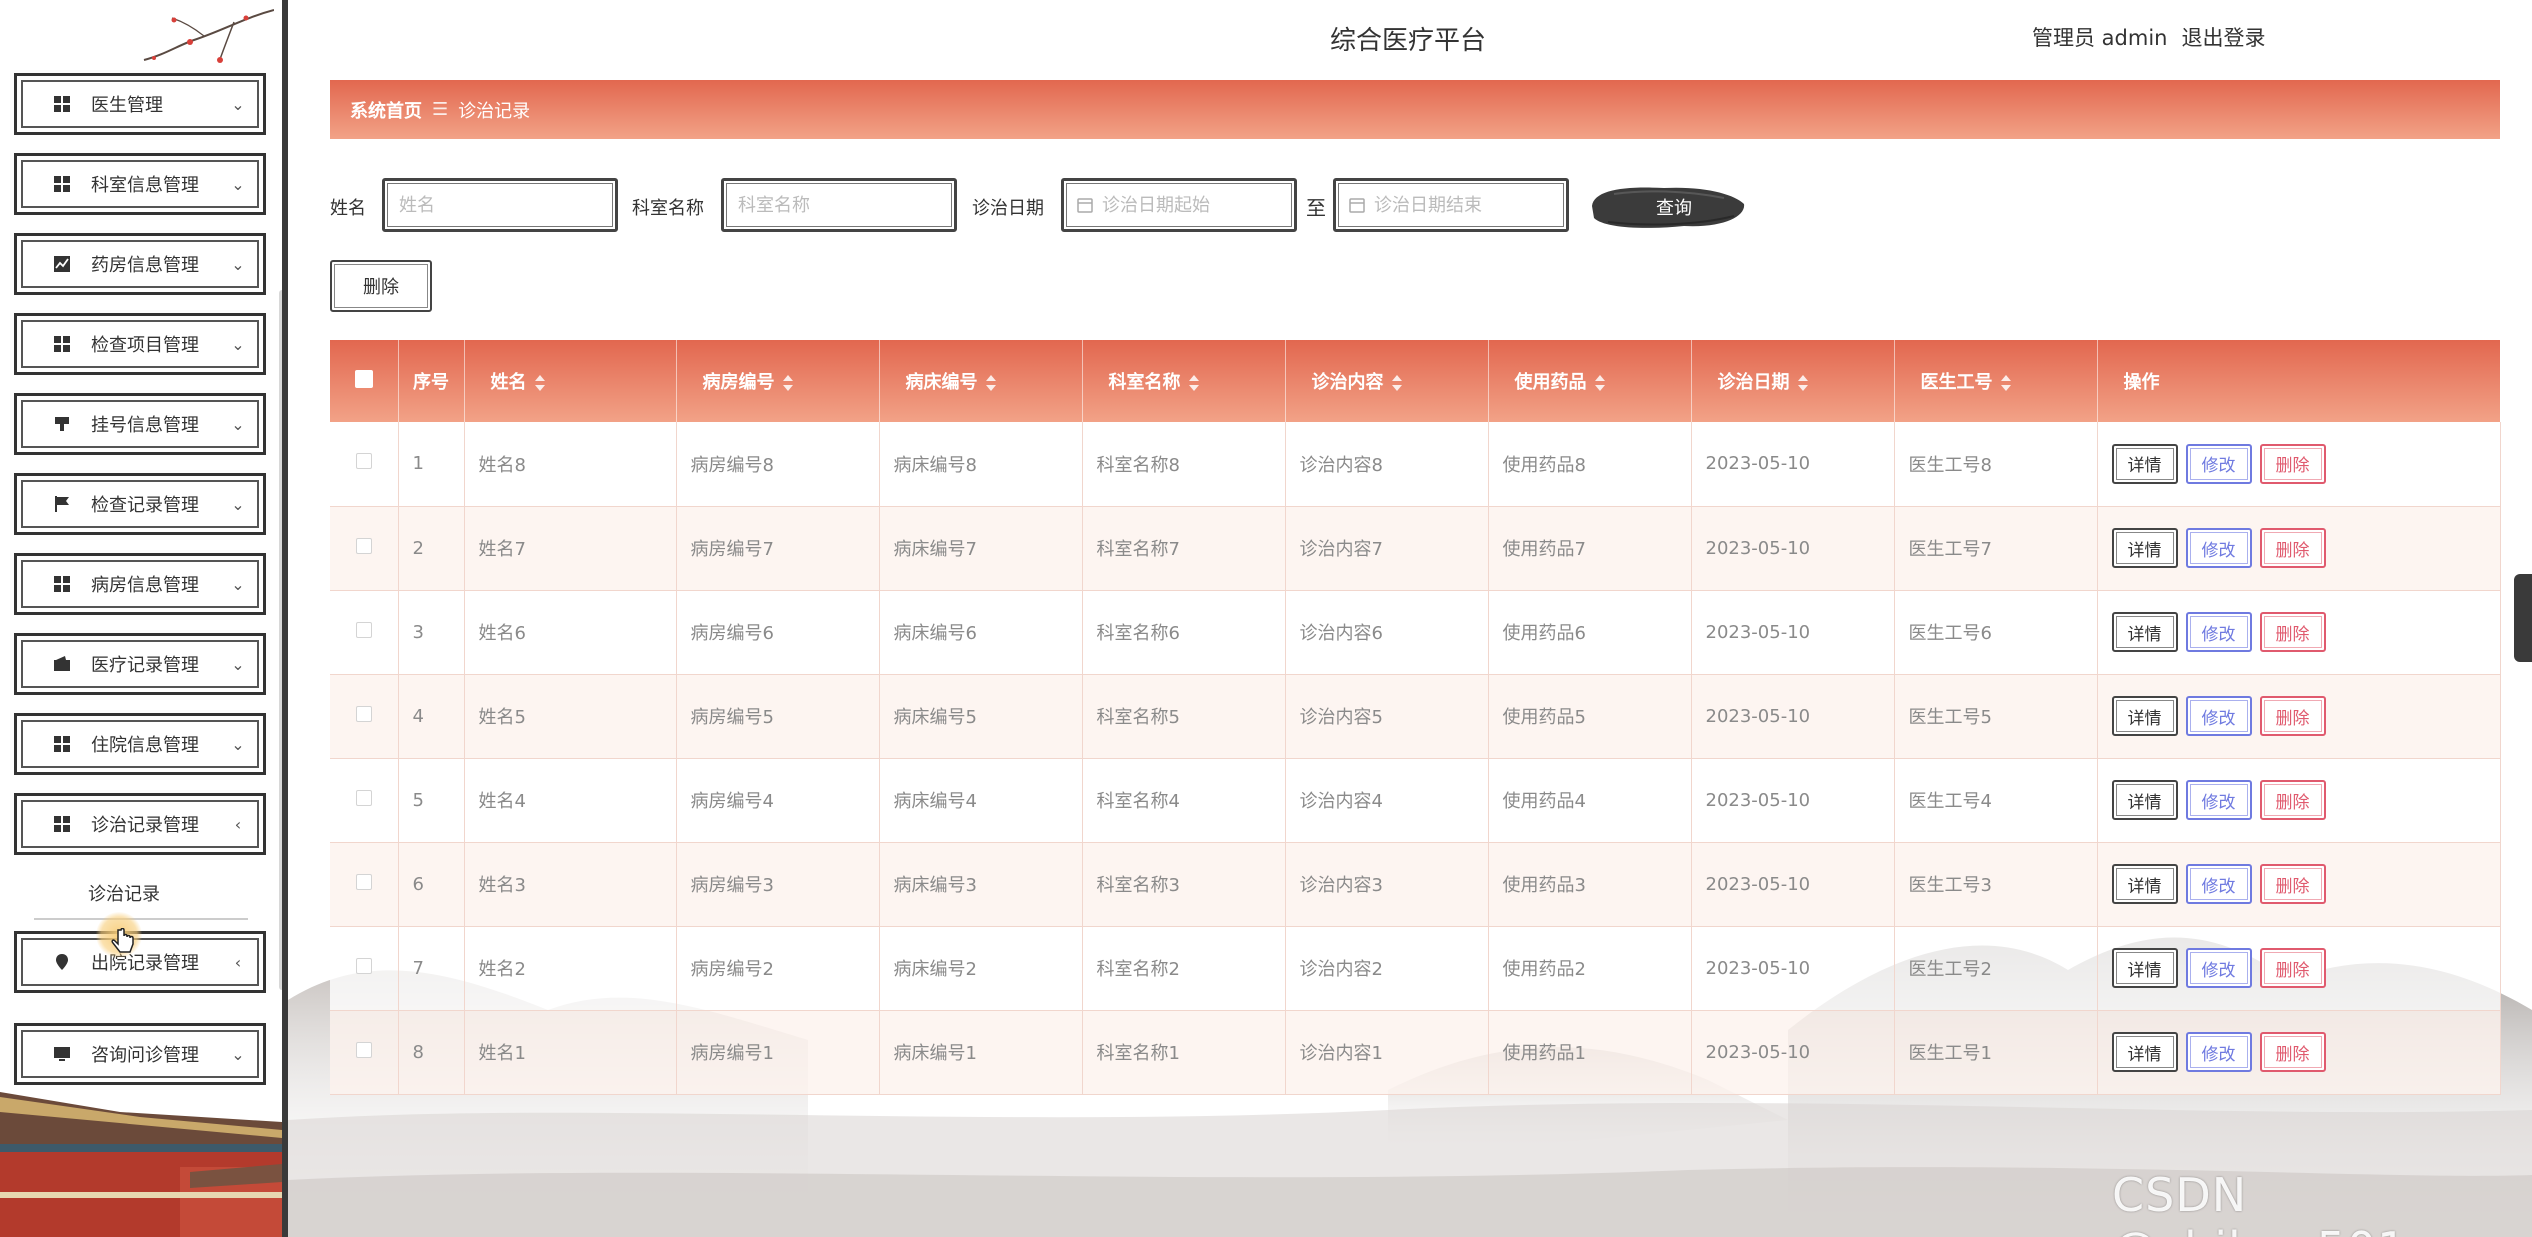  Describe the element at coordinates (145, 585) in the screenshot. I see `sidebar-item-label: 病房信息管理` at that location.